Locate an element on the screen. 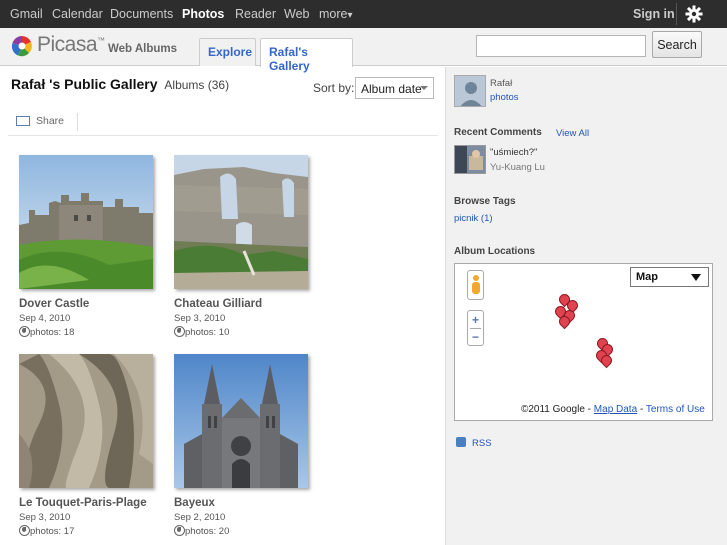  cathedral-photo is located at coordinates (241, 421).